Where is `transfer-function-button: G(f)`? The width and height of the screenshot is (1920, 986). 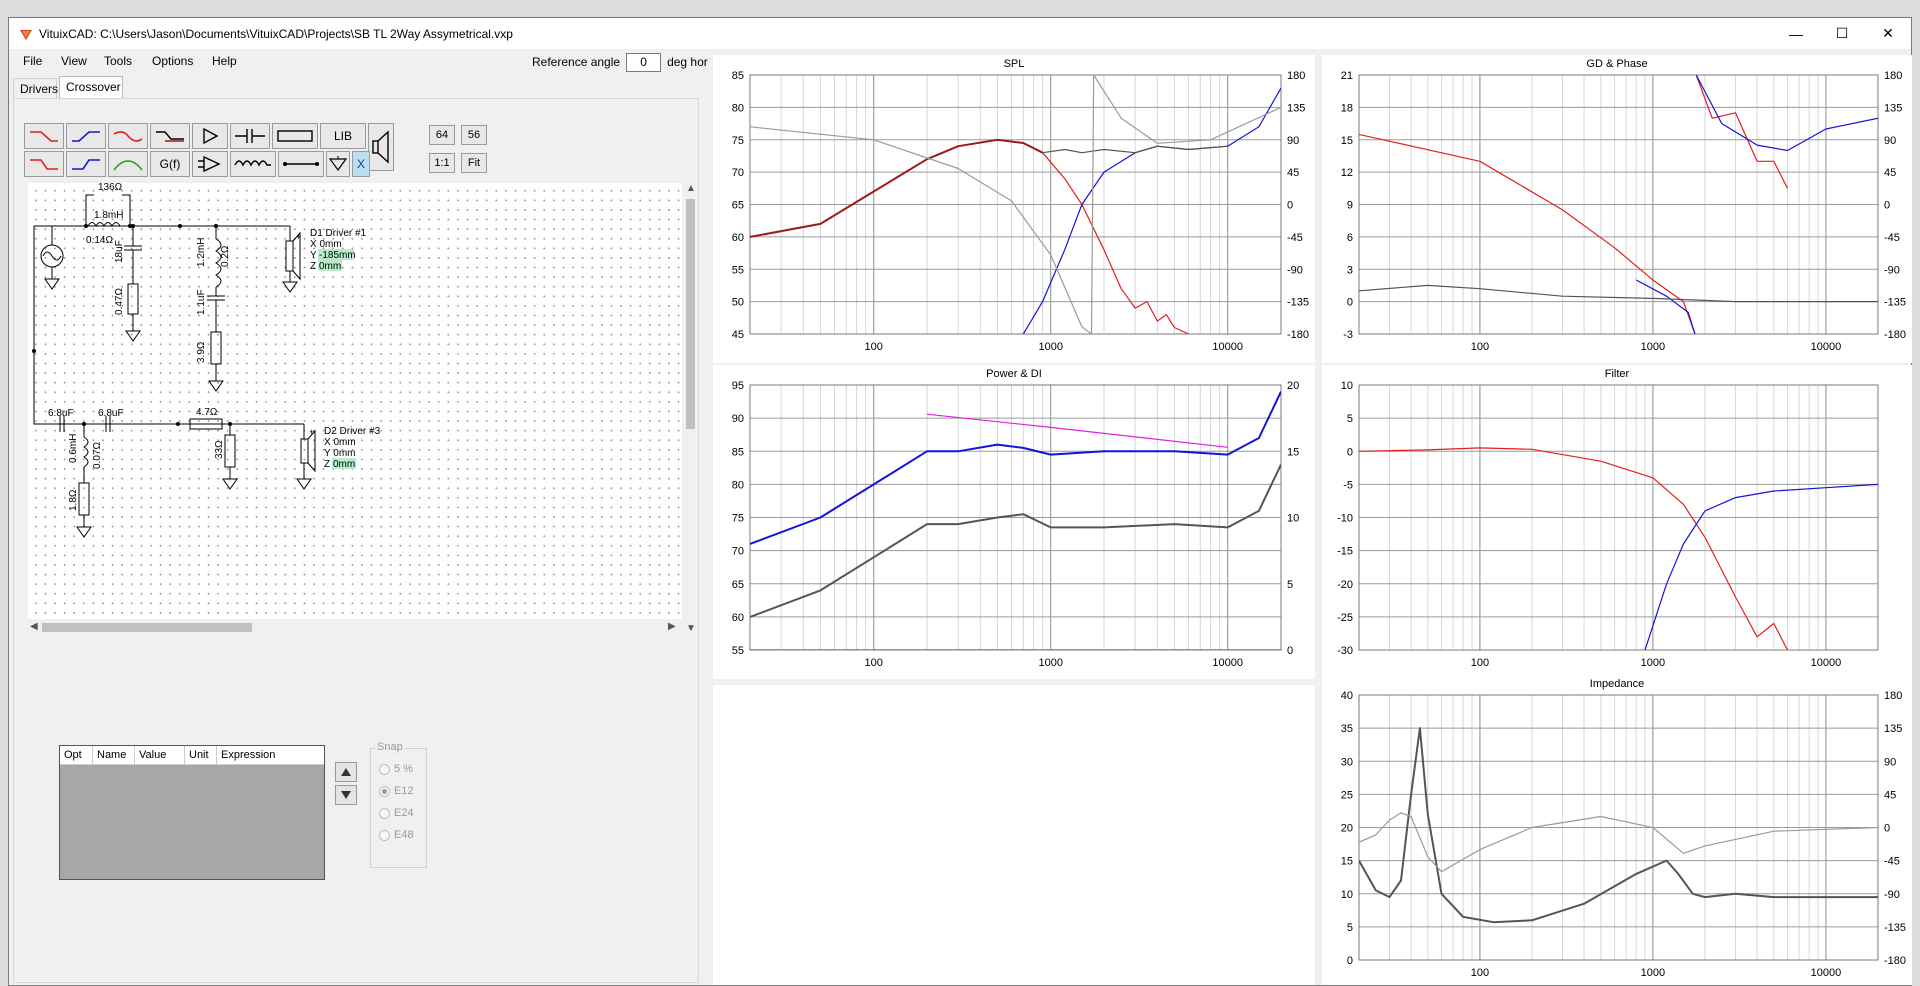
transfer-function-button: G(f) is located at coordinates (170, 164).